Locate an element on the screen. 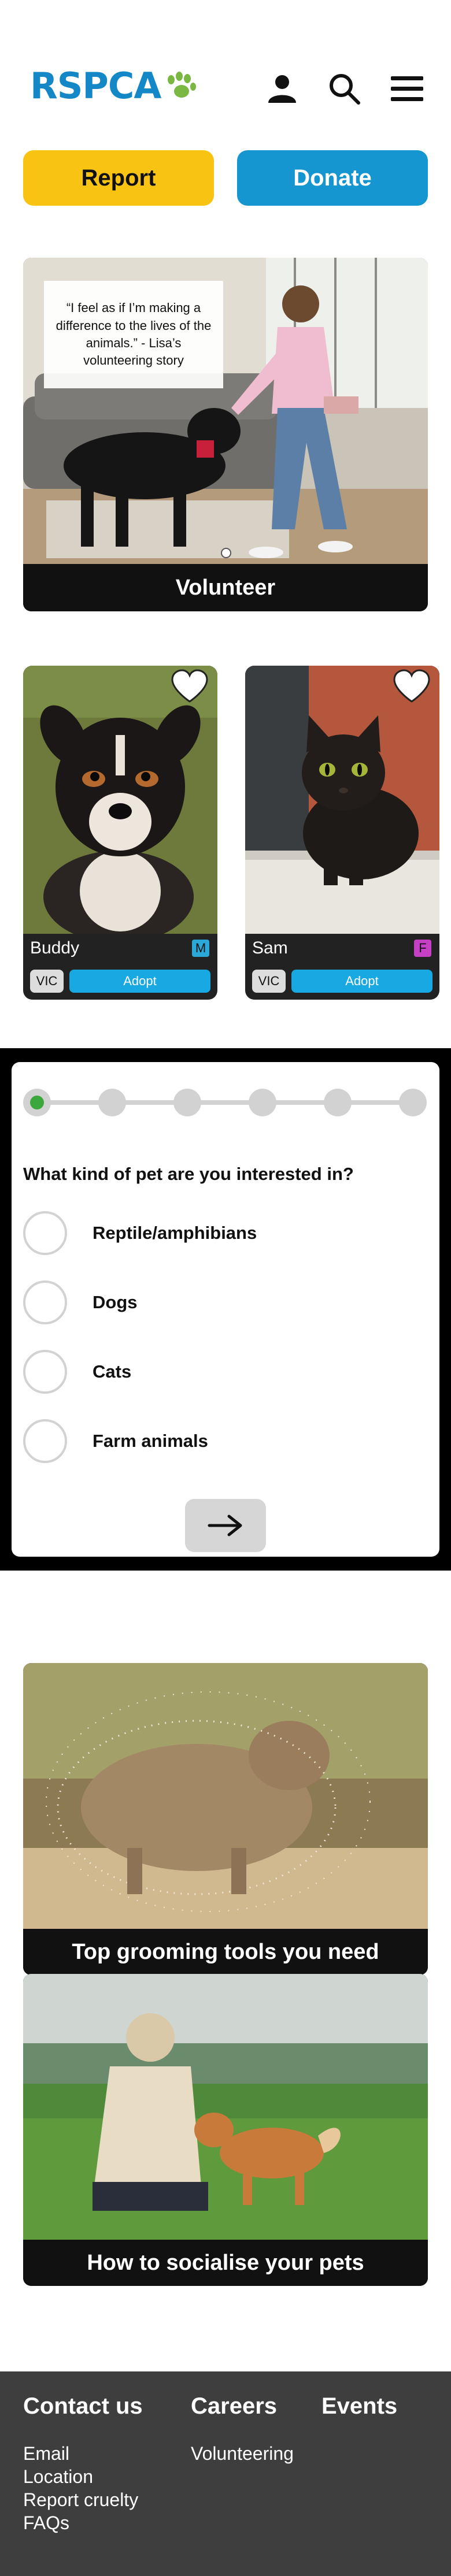 This screenshot has width=451, height=2576. pet-name: Sam is located at coordinates (270, 948).